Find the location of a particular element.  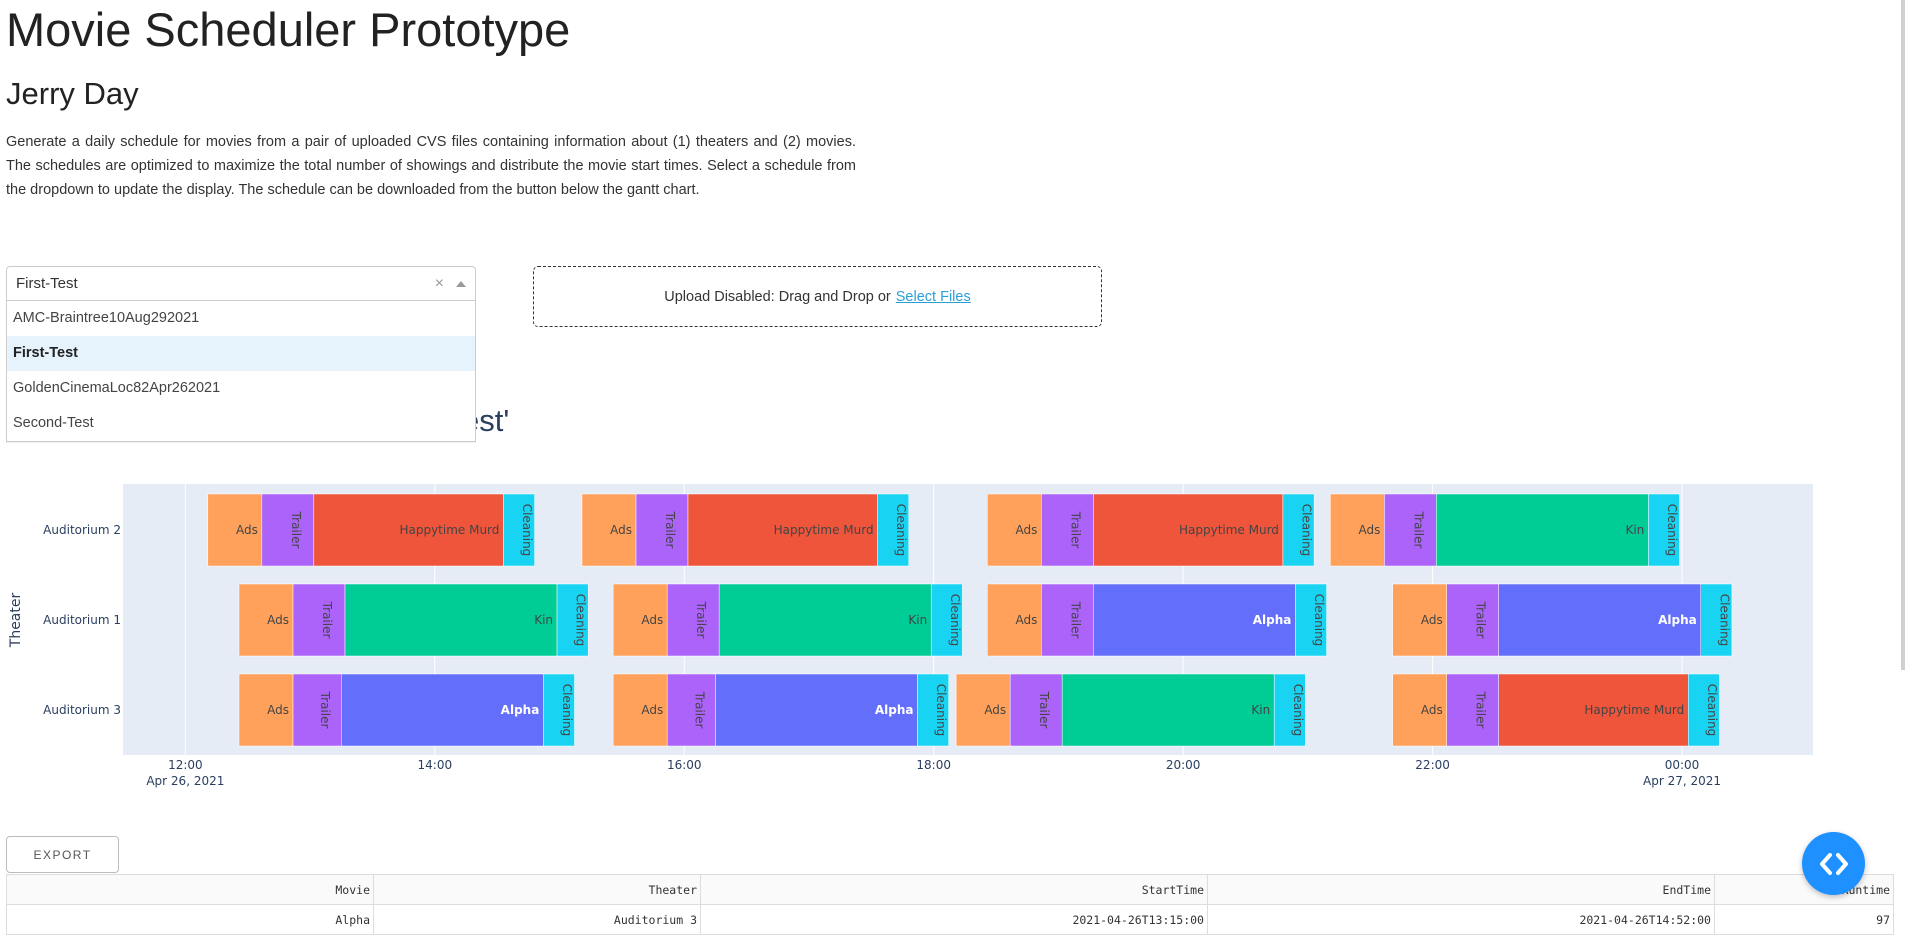

table-cell: Alpha is located at coordinates (190, 919).